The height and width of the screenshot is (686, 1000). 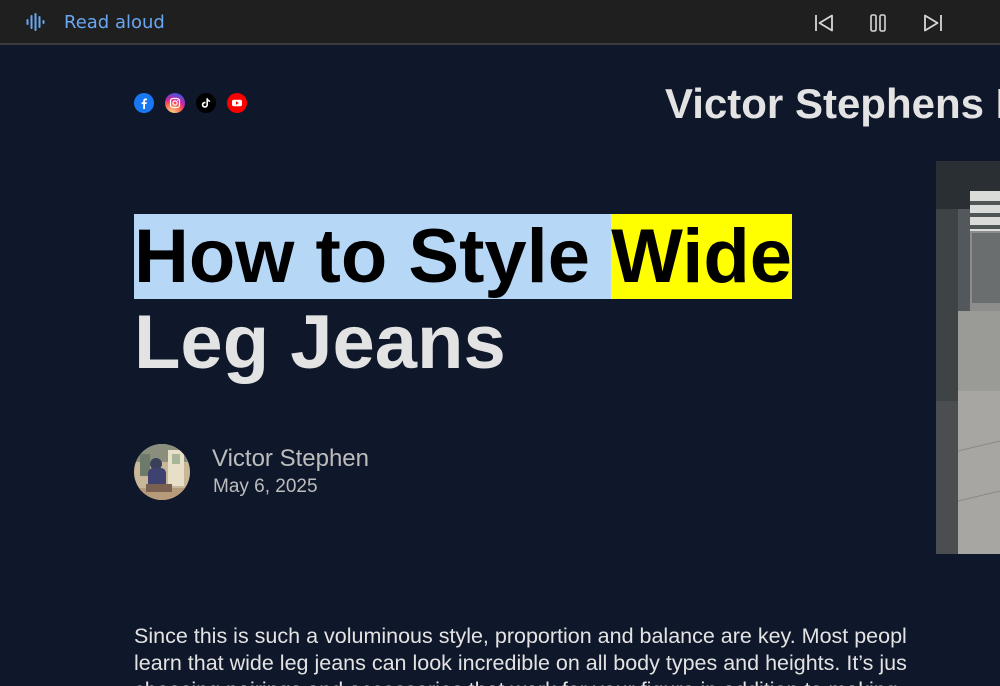 What do you see at coordinates (500, 22) in the screenshot?
I see `read-aloud-toolbar: Read aloud` at bounding box center [500, 22].